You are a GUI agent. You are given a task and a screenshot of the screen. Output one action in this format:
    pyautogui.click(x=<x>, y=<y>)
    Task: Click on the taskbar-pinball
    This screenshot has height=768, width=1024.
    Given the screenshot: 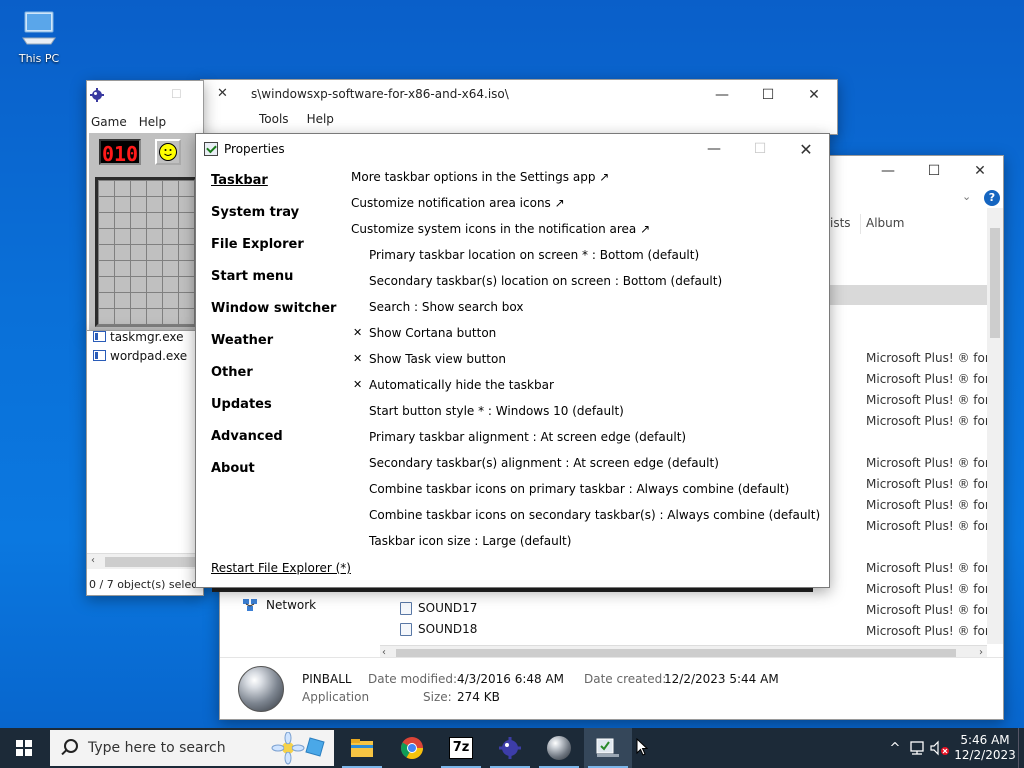 What is the action you would take?
    pyautogui.click(x=559, y=748)
    